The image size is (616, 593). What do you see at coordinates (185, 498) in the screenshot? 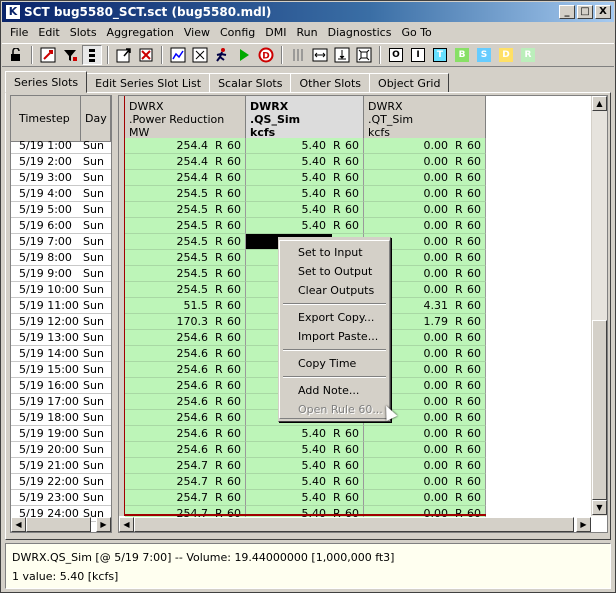
I see `power-reduction-cell: 254.7 R 60` at bounding box center [185, 498].